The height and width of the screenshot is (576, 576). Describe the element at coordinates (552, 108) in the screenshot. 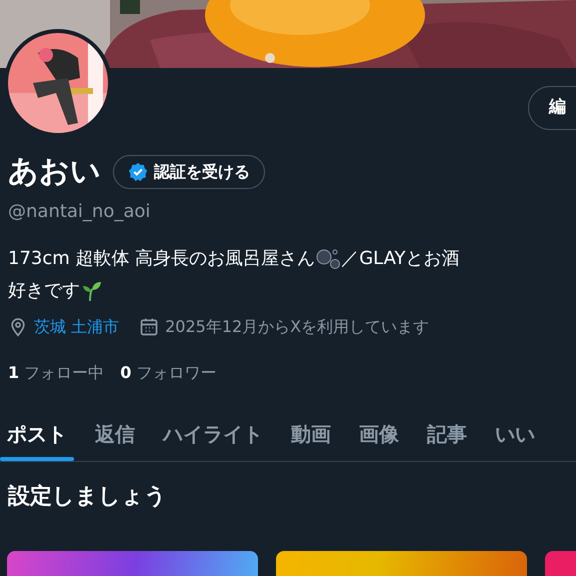

I see `edit-profile-button: 編` at that location.